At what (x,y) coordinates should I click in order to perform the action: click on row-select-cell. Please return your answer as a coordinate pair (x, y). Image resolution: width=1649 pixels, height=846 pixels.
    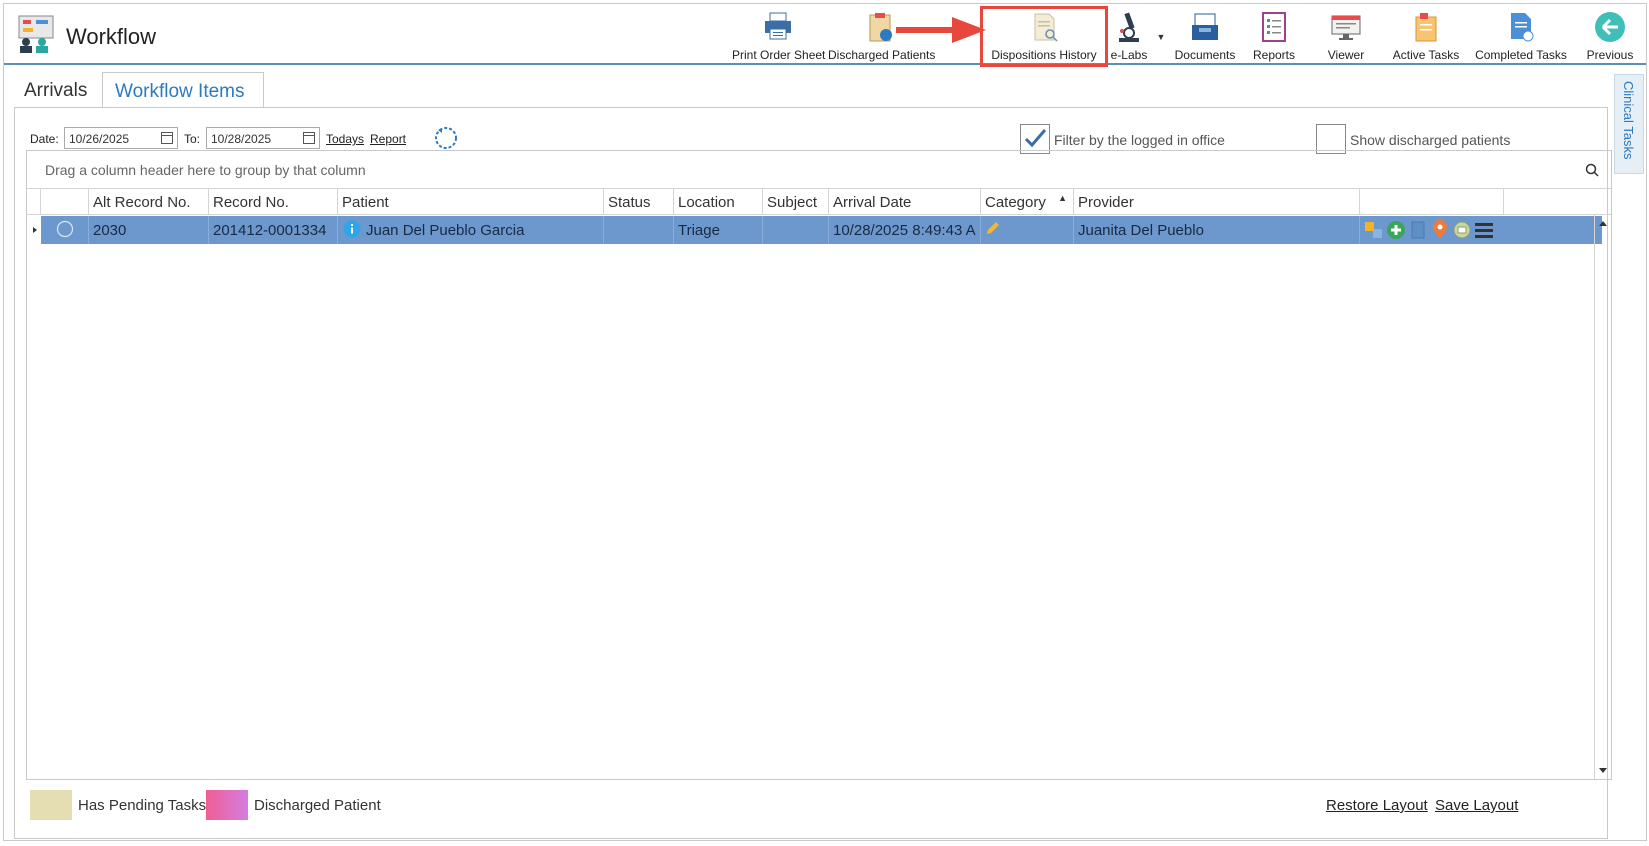
    Looking at the image, I should click on (65, 230).